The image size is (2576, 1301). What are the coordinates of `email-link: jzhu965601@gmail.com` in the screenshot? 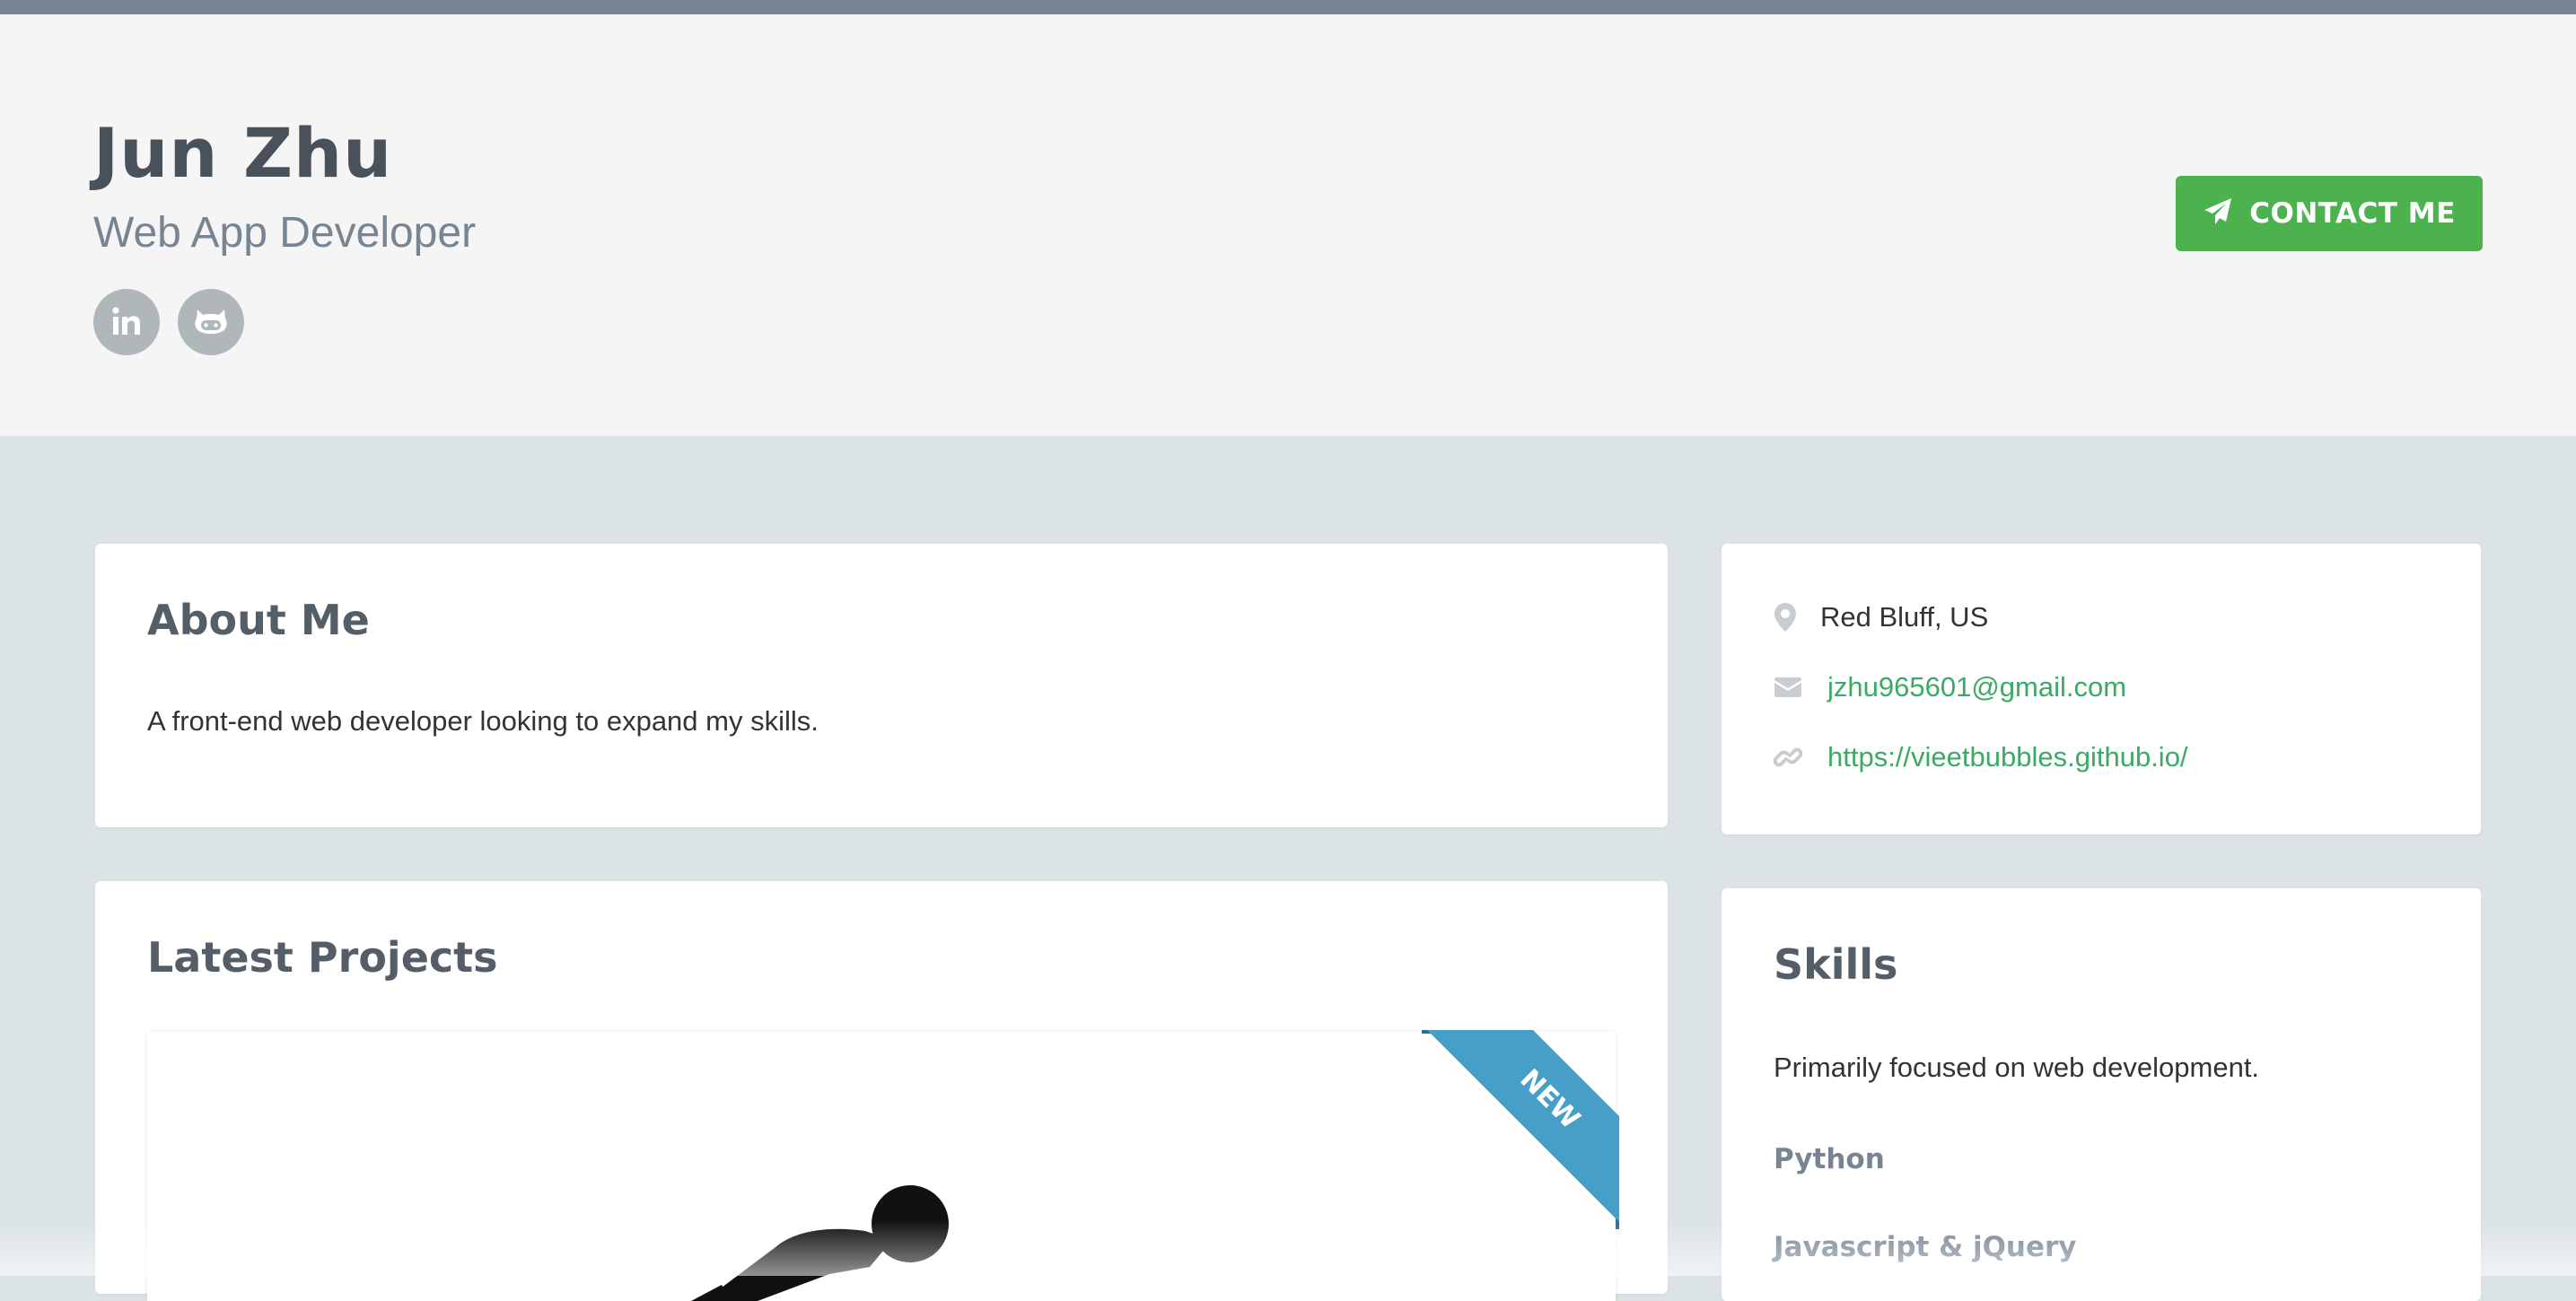 It's located at (1976, 687).